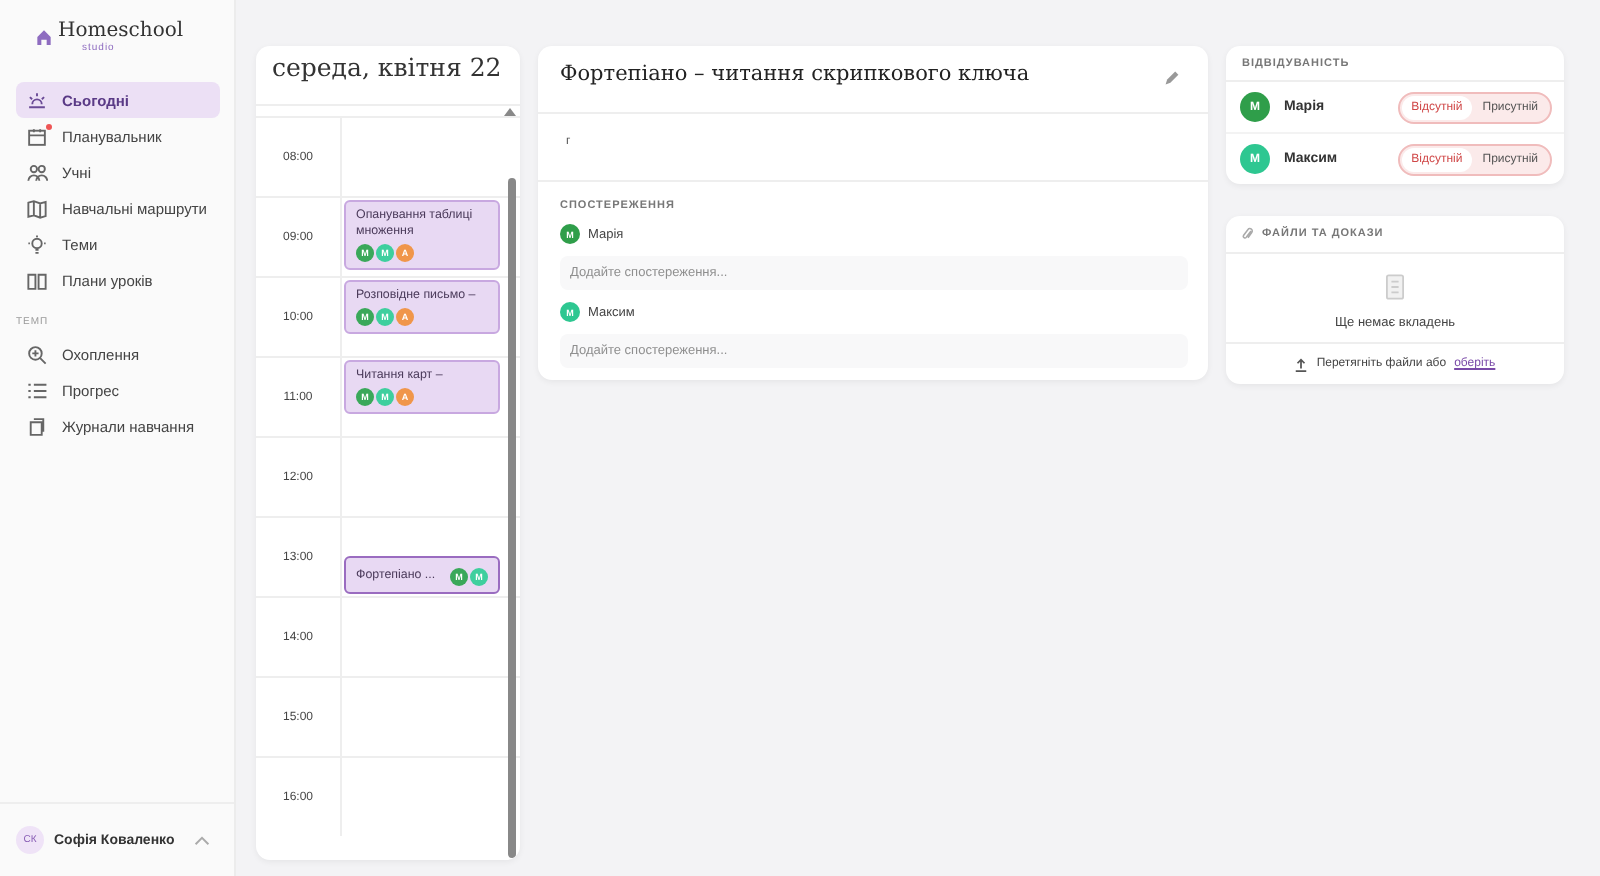 The height and width of the screenshot is (876, 1600). I want to click on chevron-icon, so click(202, 840).